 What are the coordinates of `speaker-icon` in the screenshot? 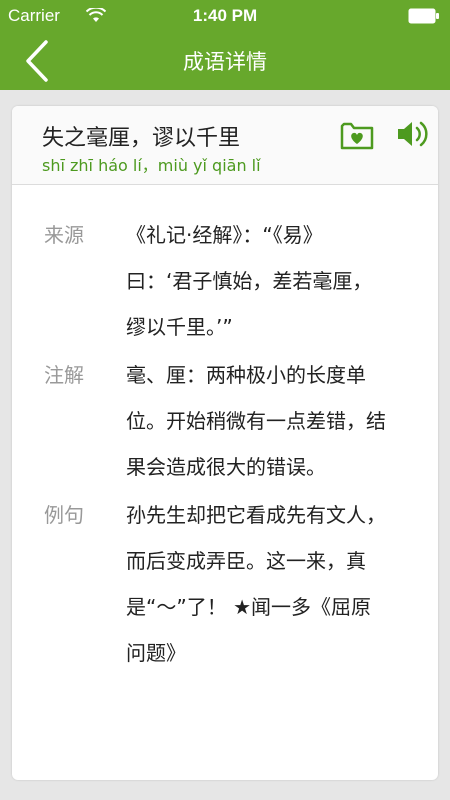 It's located at (413, 134).